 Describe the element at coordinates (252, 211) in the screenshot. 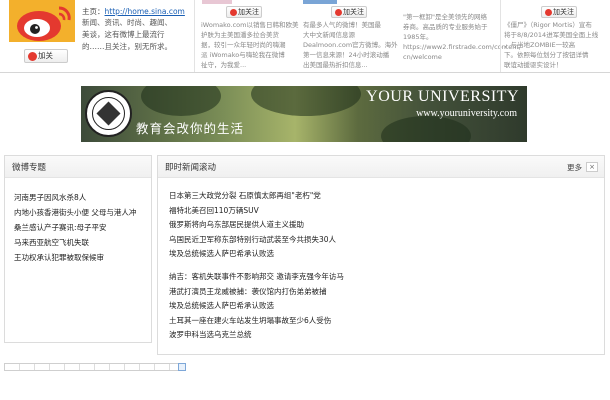

I see `news-link: 福特北美召回110万辆SUV` at that location.